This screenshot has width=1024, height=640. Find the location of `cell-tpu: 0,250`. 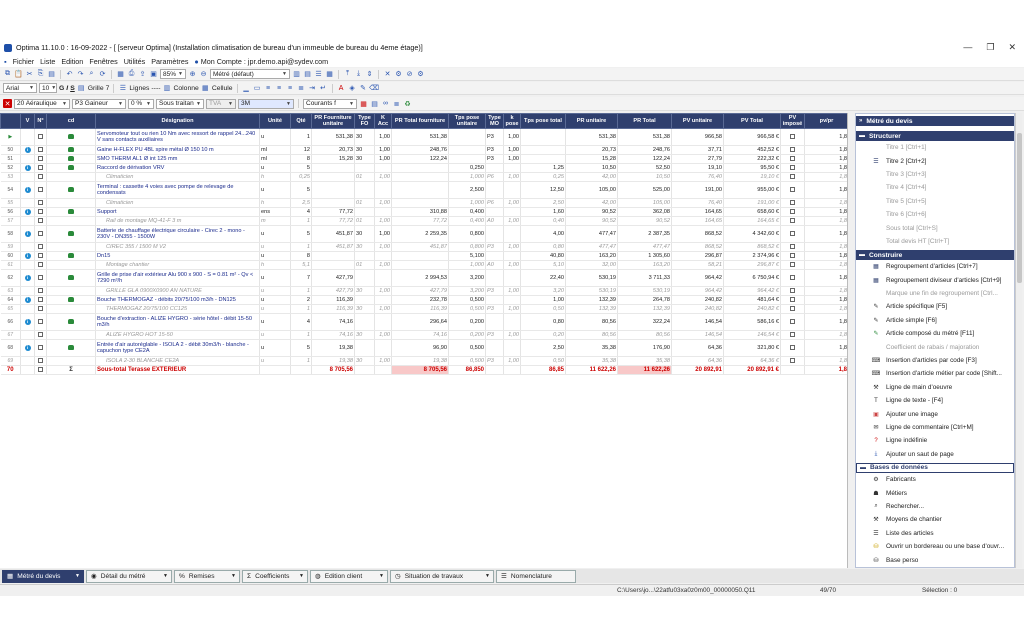

cell-tpu: 0,250 is located at coordinates (467, 168).